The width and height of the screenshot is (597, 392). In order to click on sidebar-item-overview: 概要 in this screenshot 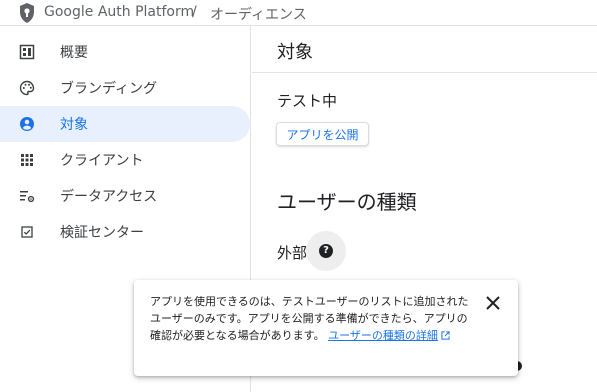, I will do `click(125, 52)`.